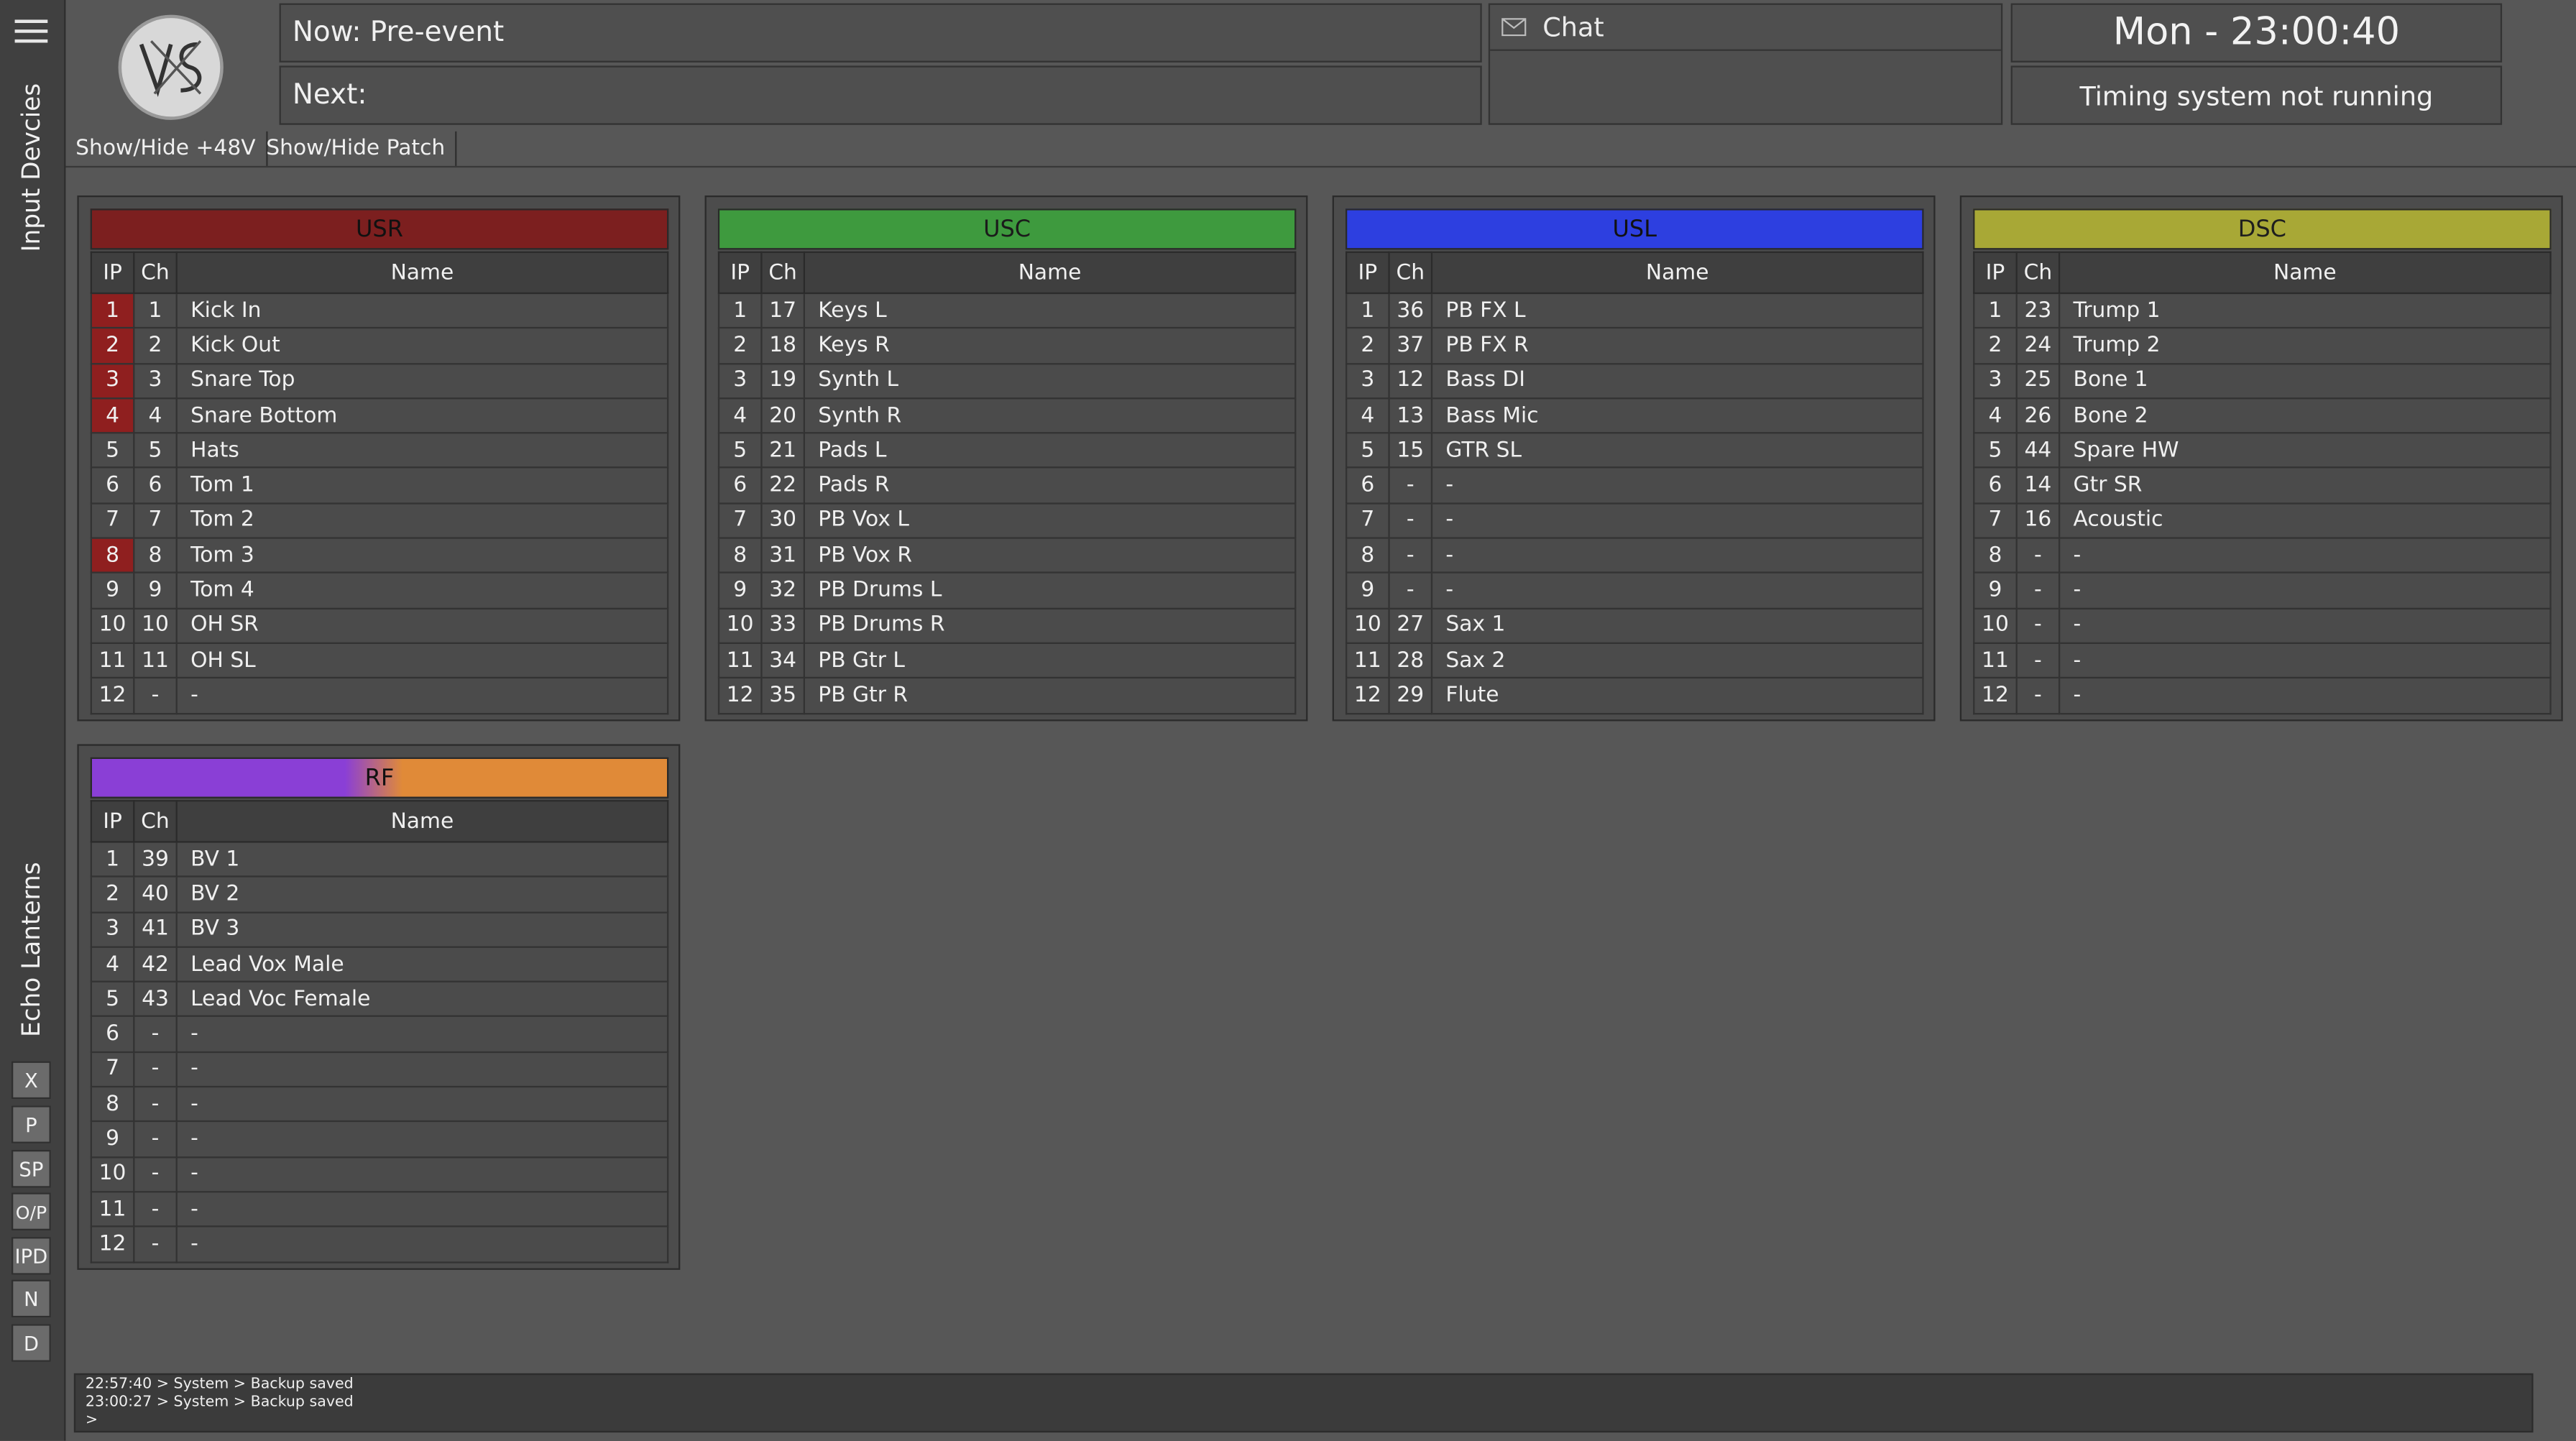  I want to click on name-cell: PB FX L, so click(1677, 310).